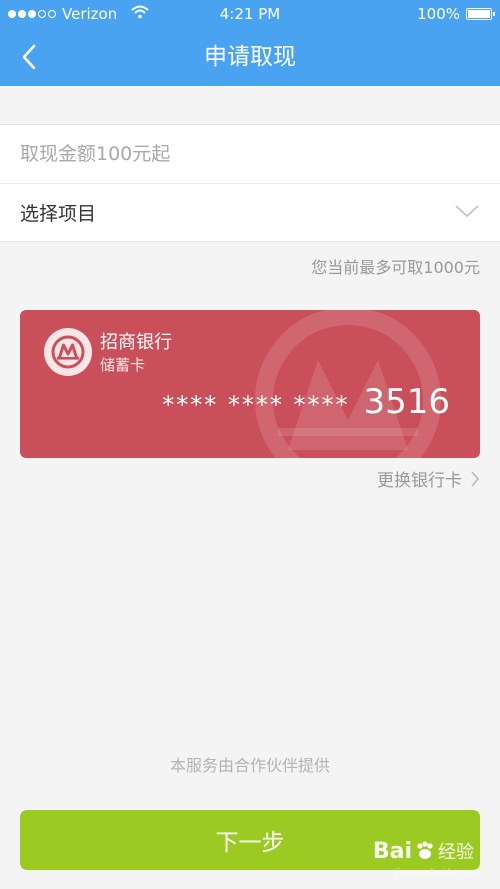 The width and height of the screenshot is (500, 889). What do you see at coordinates (136, 342) in the screenshot?
I see `bank-name: 招商银行` at bounding box center [136, 342].